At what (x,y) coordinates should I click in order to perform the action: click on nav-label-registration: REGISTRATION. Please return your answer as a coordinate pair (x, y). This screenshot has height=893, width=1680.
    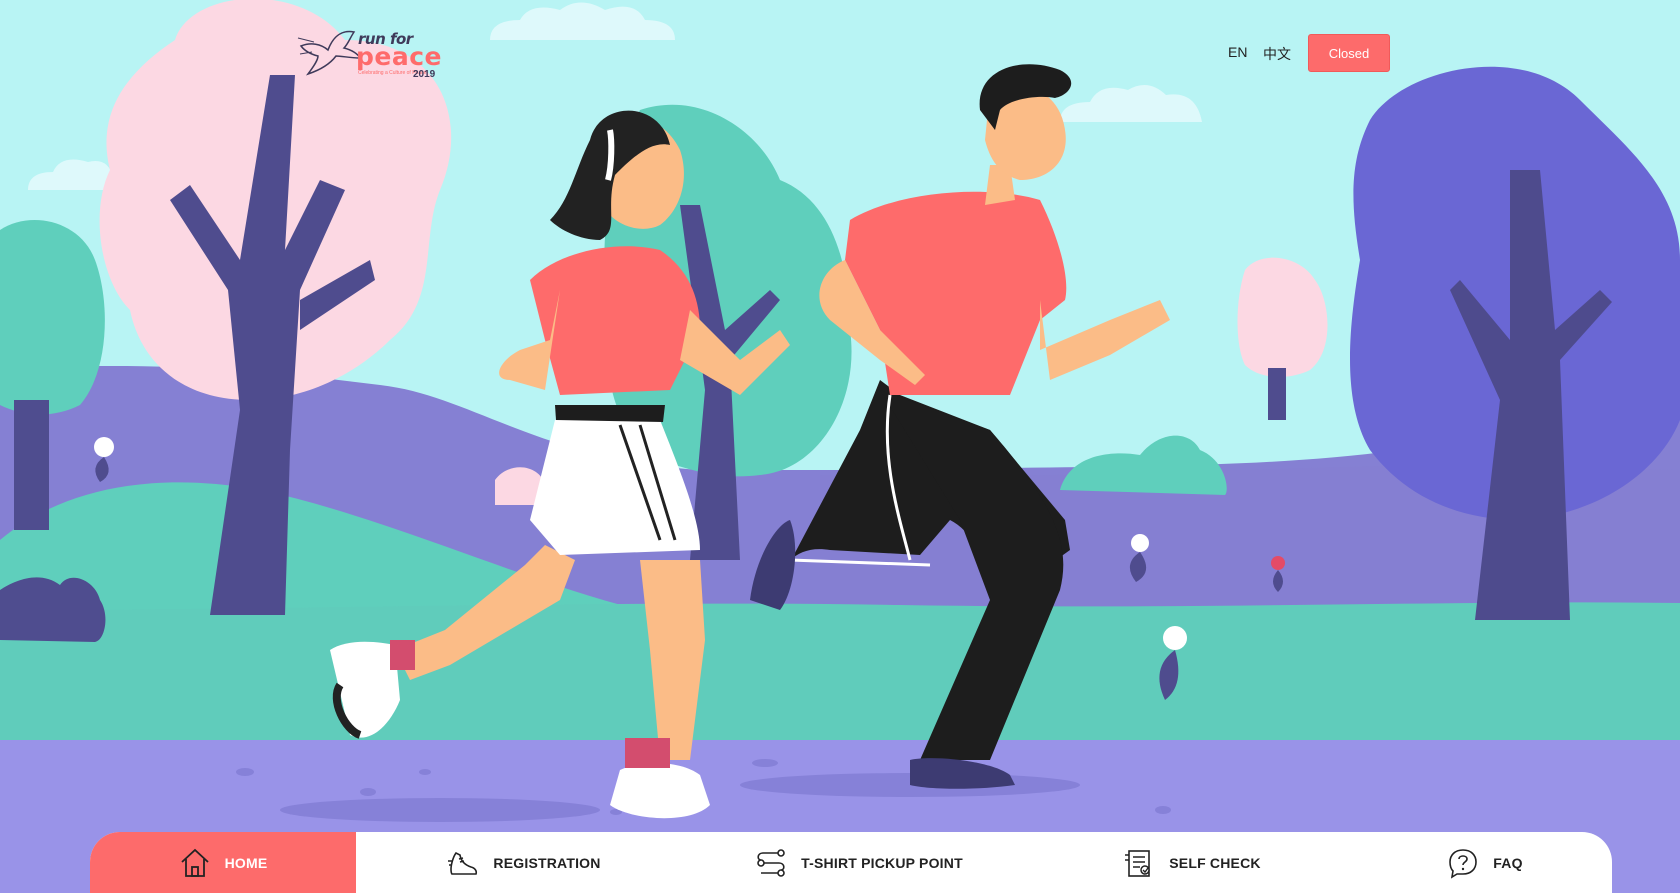
    Looking at the image, I should click on (547, 862).